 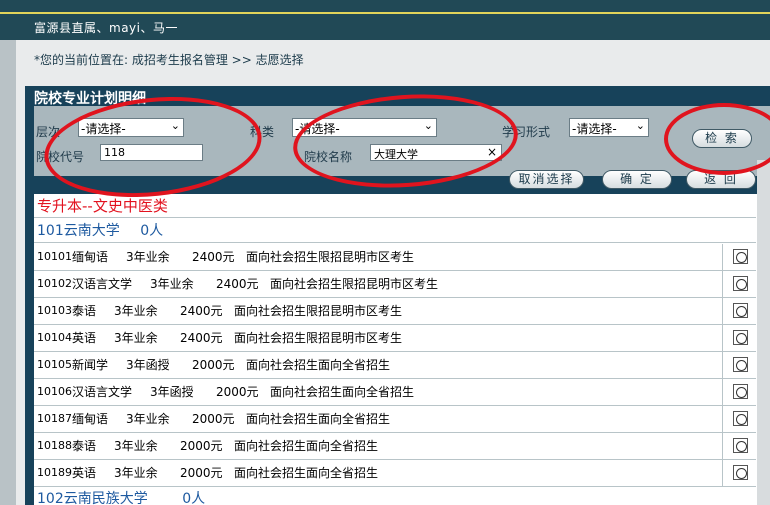 I want to click on study-form-select: -请选择- ⌄, so click(x=609, y=127).